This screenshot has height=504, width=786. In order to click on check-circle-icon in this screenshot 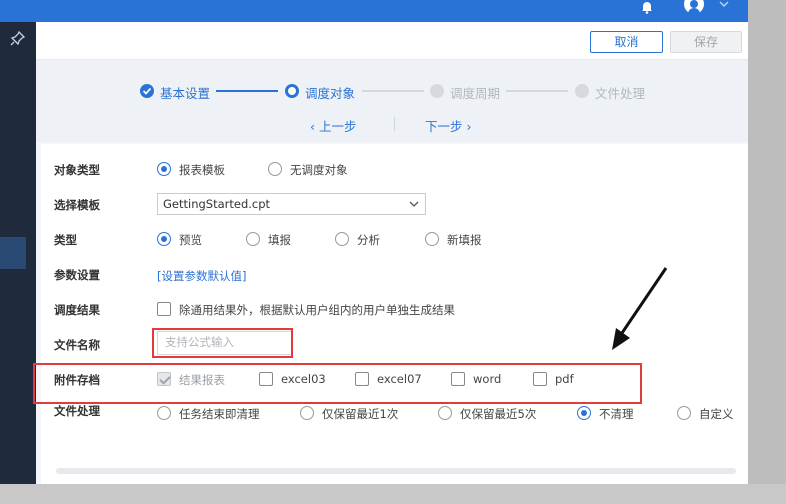, I will do `click(147, 91)`.